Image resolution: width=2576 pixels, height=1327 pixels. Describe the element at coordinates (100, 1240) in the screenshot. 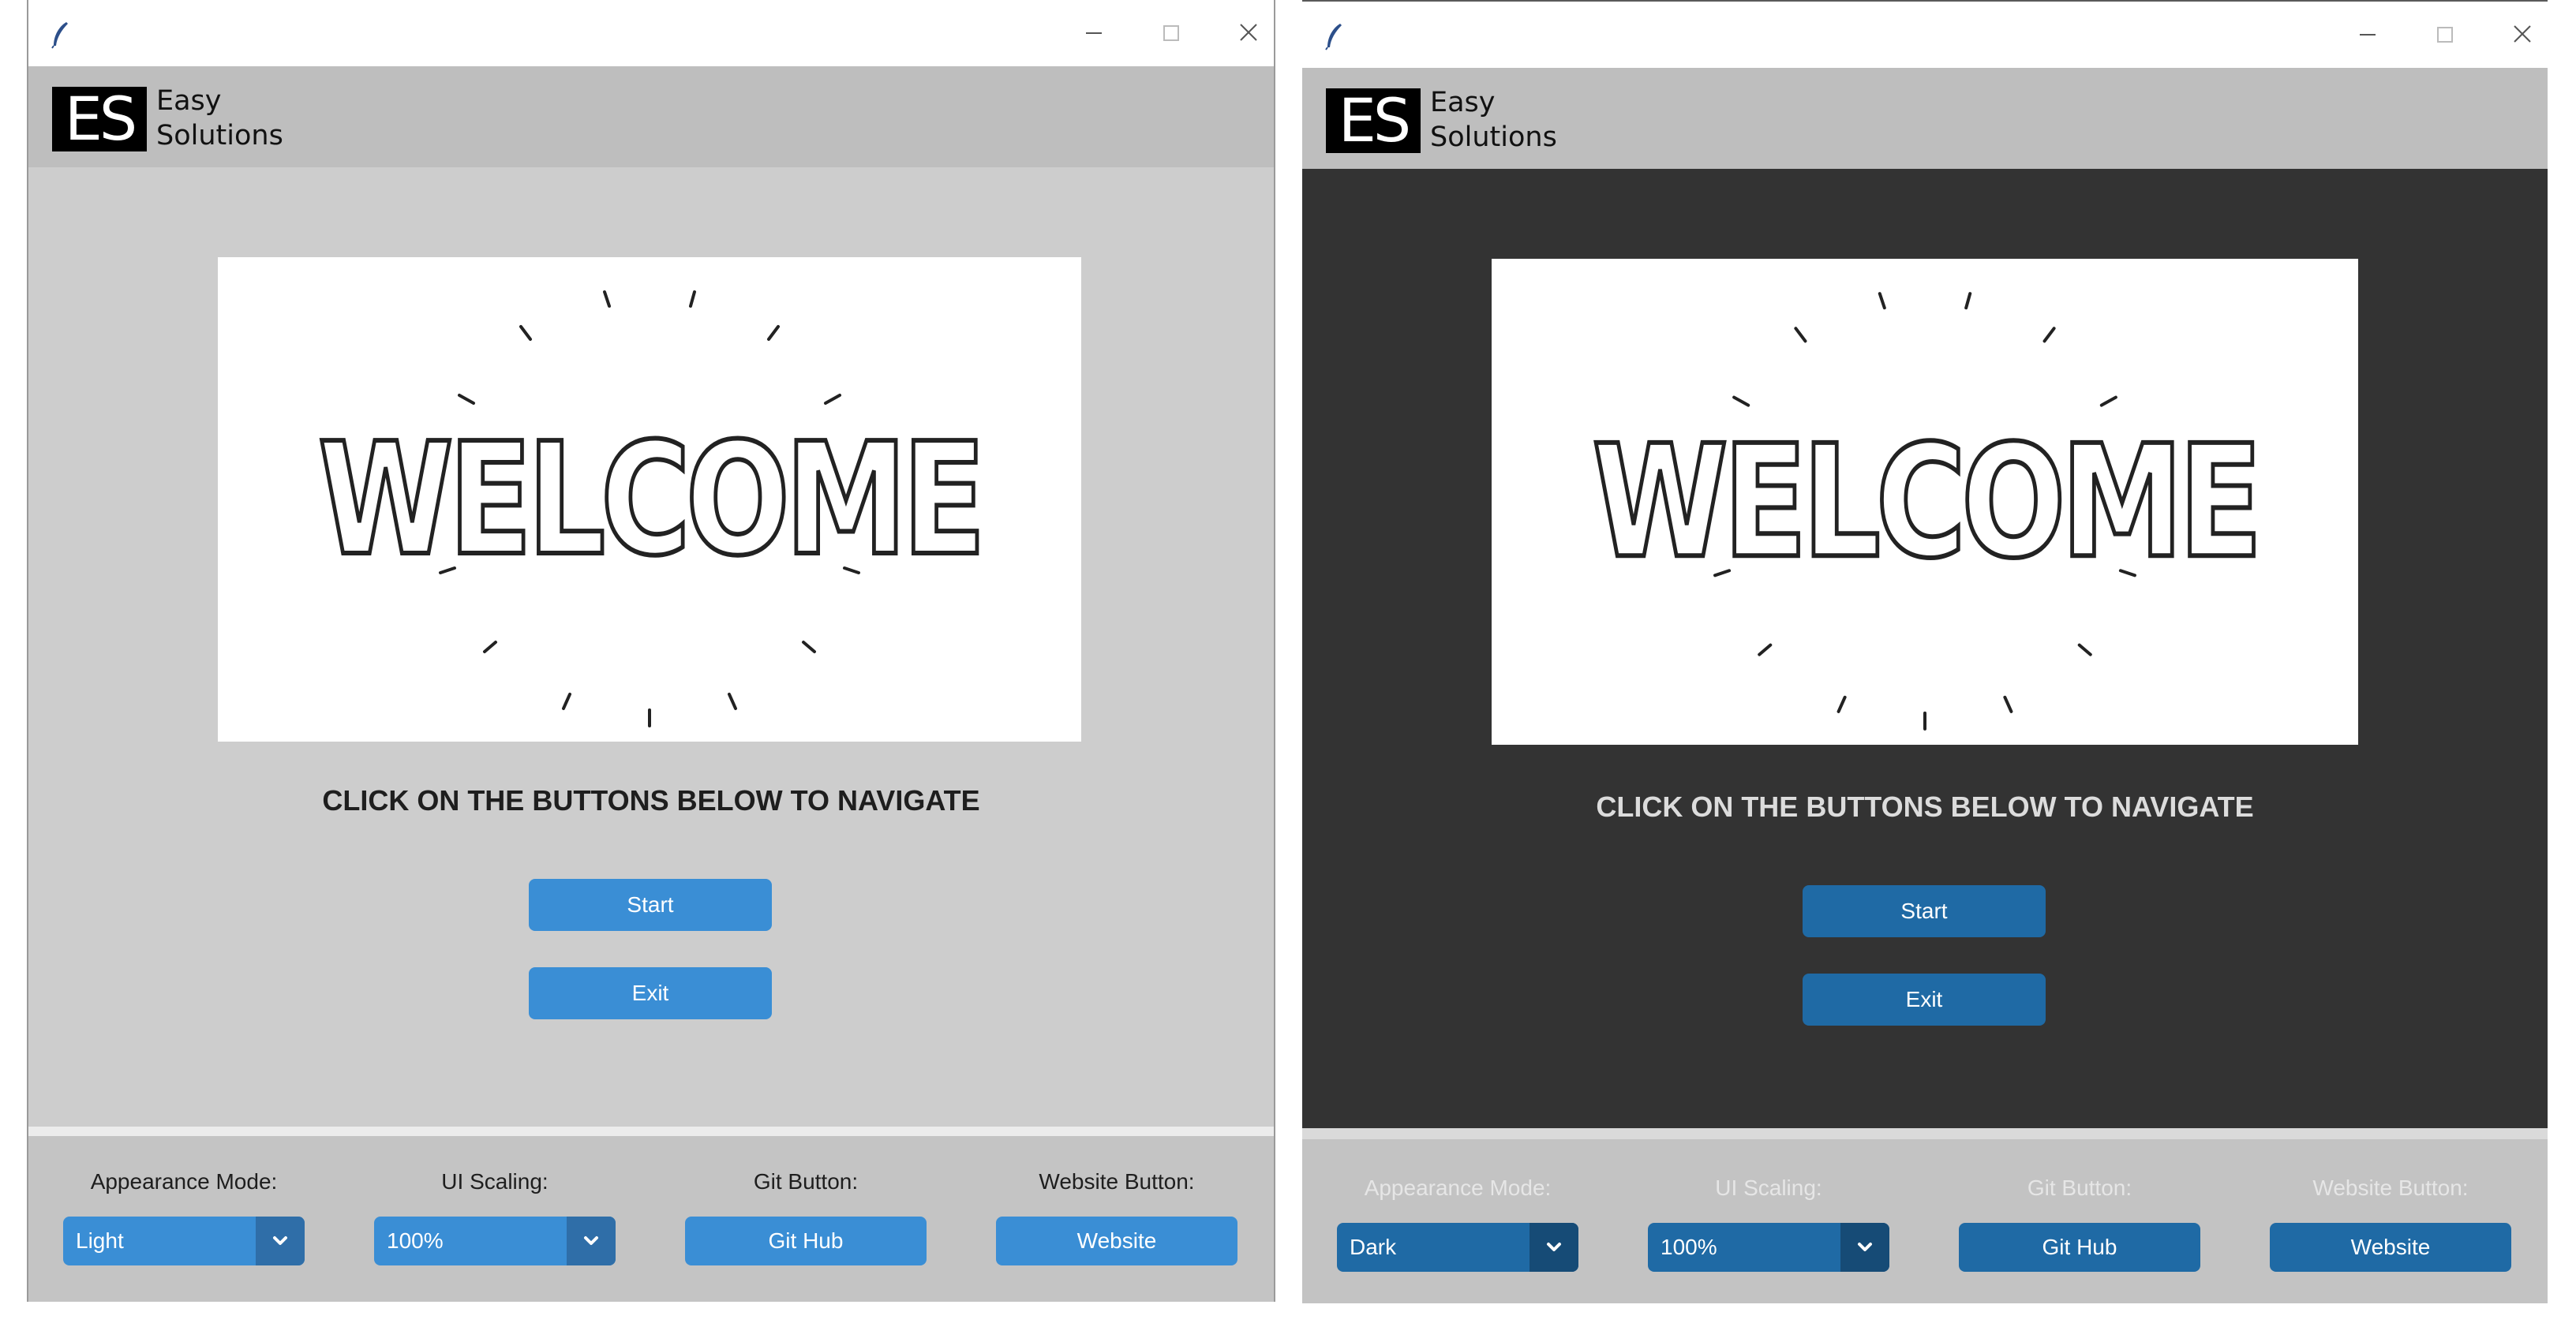

I see `appearance-mode-value: Light` at that location.